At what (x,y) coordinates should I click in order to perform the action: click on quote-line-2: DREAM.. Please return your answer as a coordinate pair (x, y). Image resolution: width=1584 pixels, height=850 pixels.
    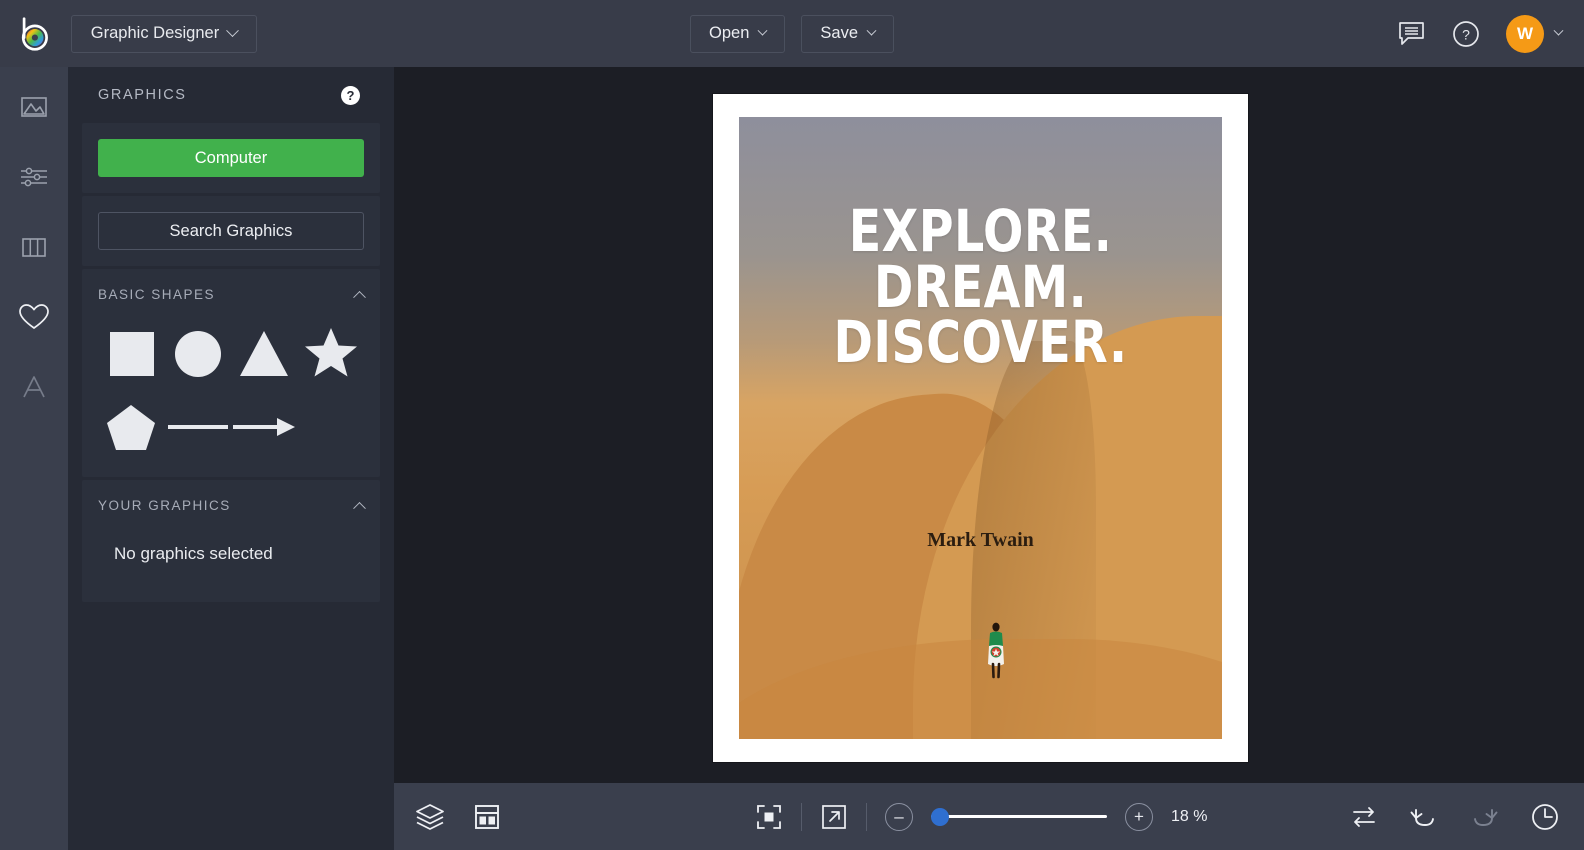
    Looking at the image, I should click on (980, 286).